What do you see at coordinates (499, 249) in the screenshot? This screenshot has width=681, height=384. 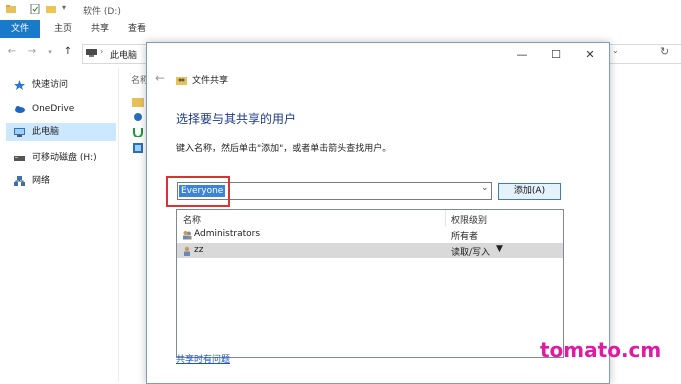 I see `permission-dropdown-icon: ▼` at bounding box center [499, 249].